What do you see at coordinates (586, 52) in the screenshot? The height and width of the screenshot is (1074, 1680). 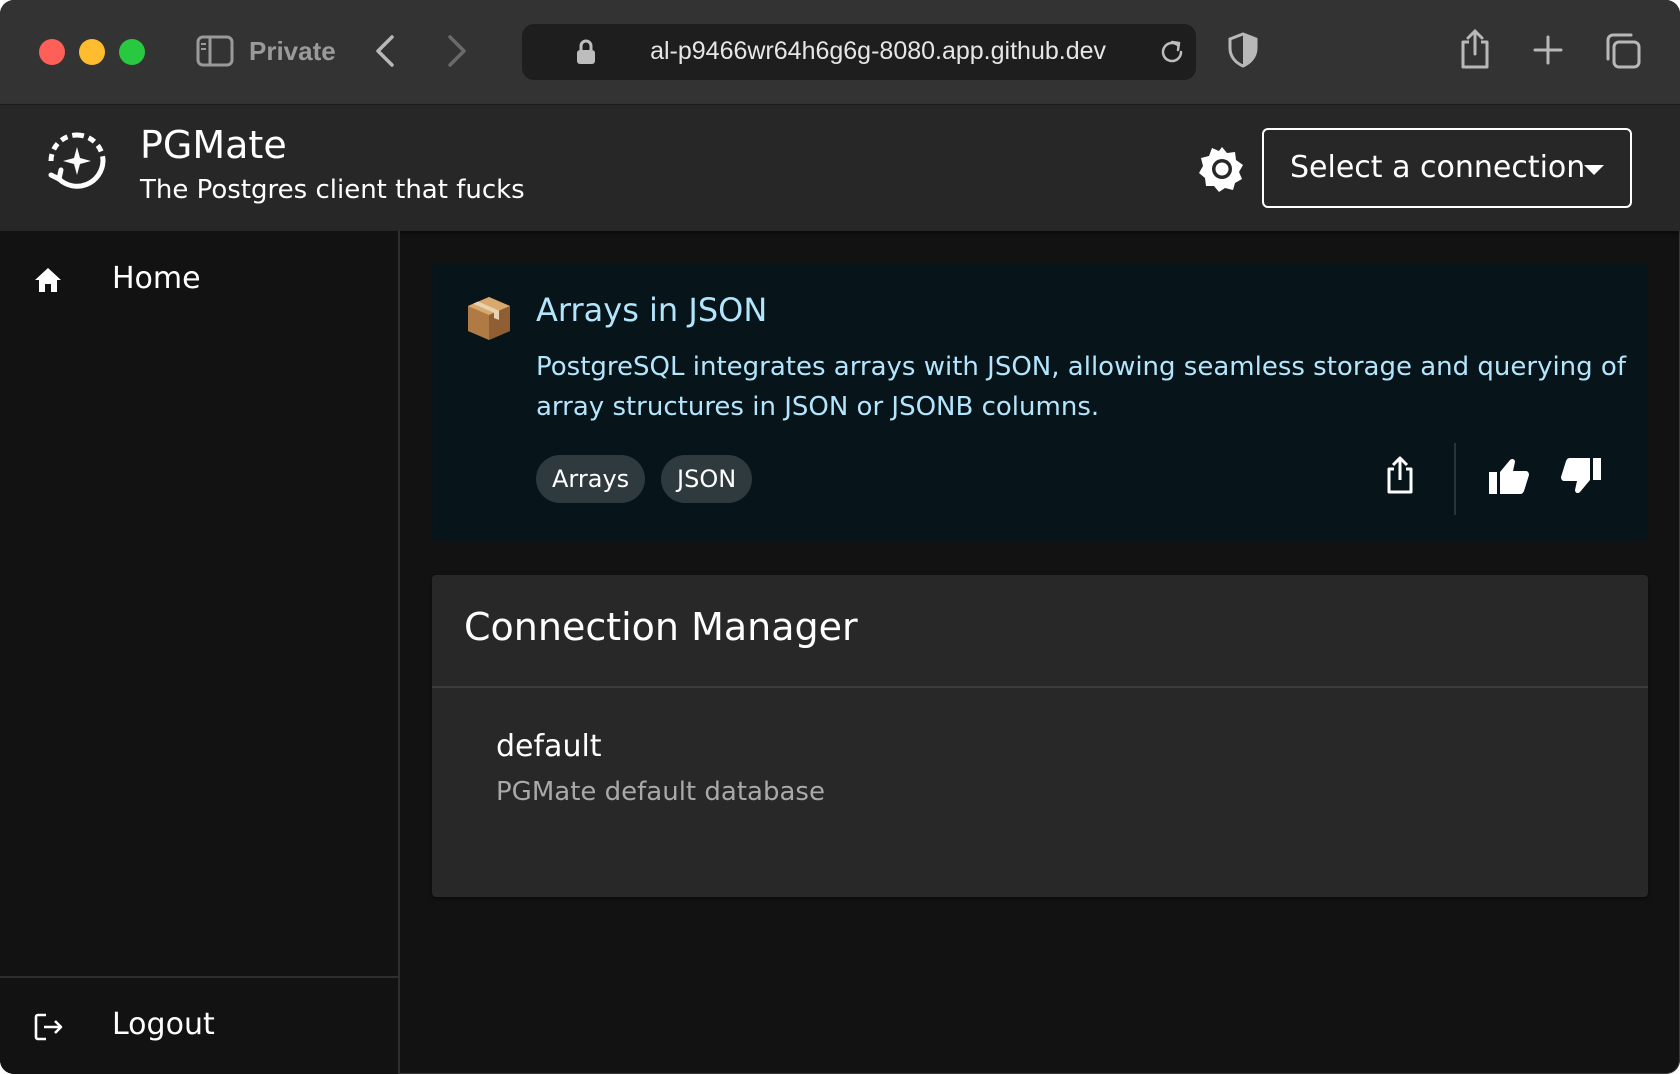 I see `lock-icon` at bounding box center [586, 52].